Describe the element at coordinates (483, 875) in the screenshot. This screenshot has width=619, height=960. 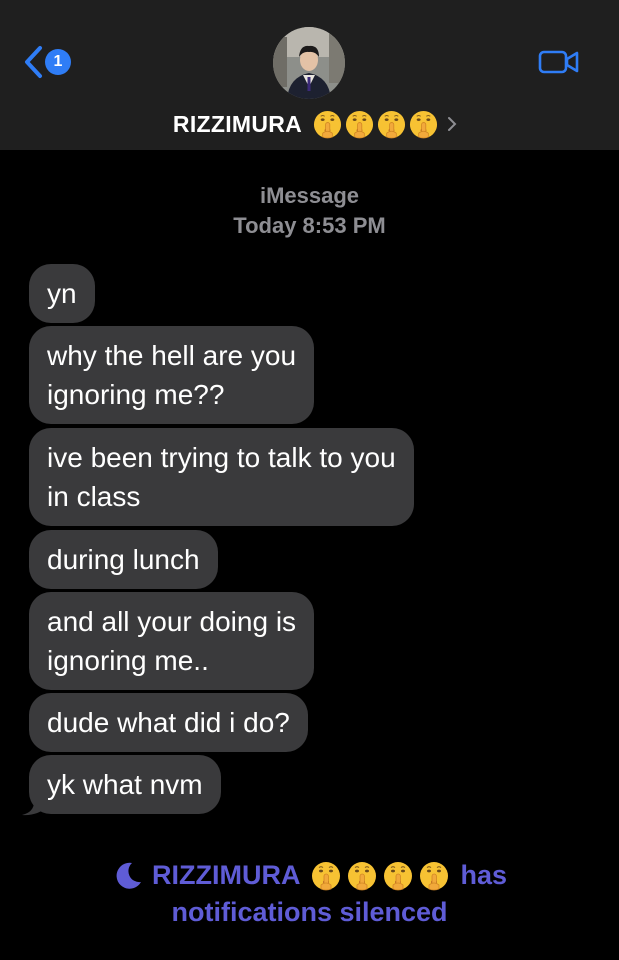
I see `silenced-suffix: has` at that location.